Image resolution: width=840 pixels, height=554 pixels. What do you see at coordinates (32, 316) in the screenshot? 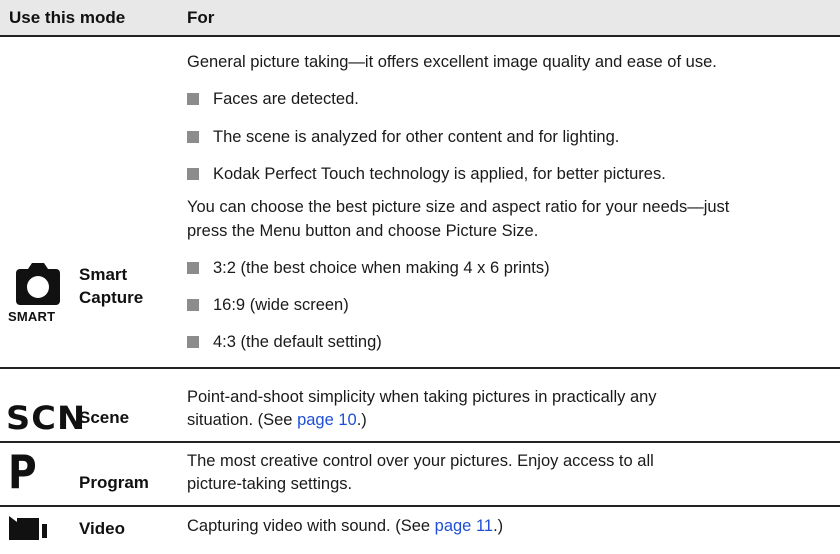
I see `smart-icon-label: SMART` at bounding box center [32, 316].